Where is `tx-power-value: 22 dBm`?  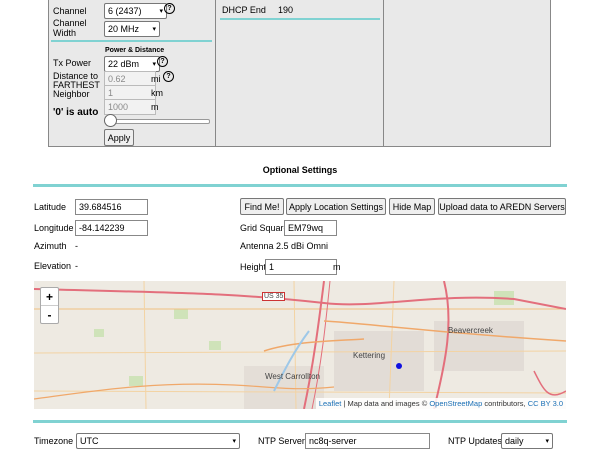
tx-power-value: 22 dBm is located at coordinates (124, 64).